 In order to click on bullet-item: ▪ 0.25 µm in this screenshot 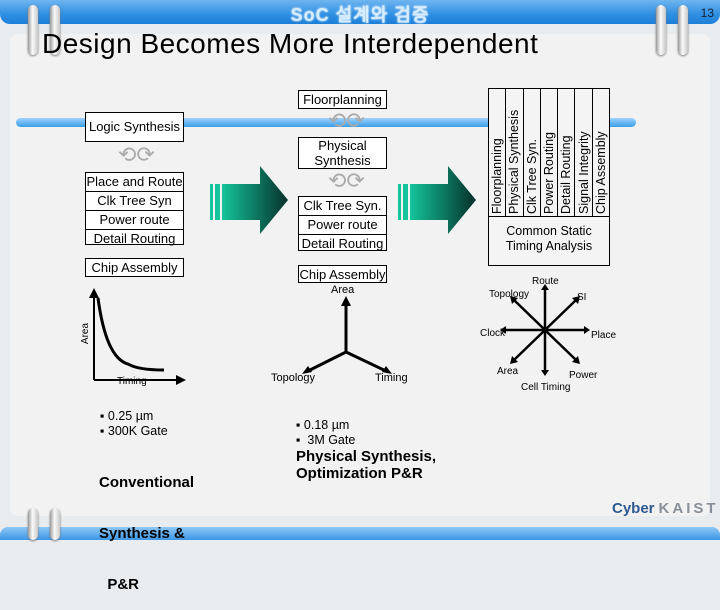, I will do `click(127, 416)`.